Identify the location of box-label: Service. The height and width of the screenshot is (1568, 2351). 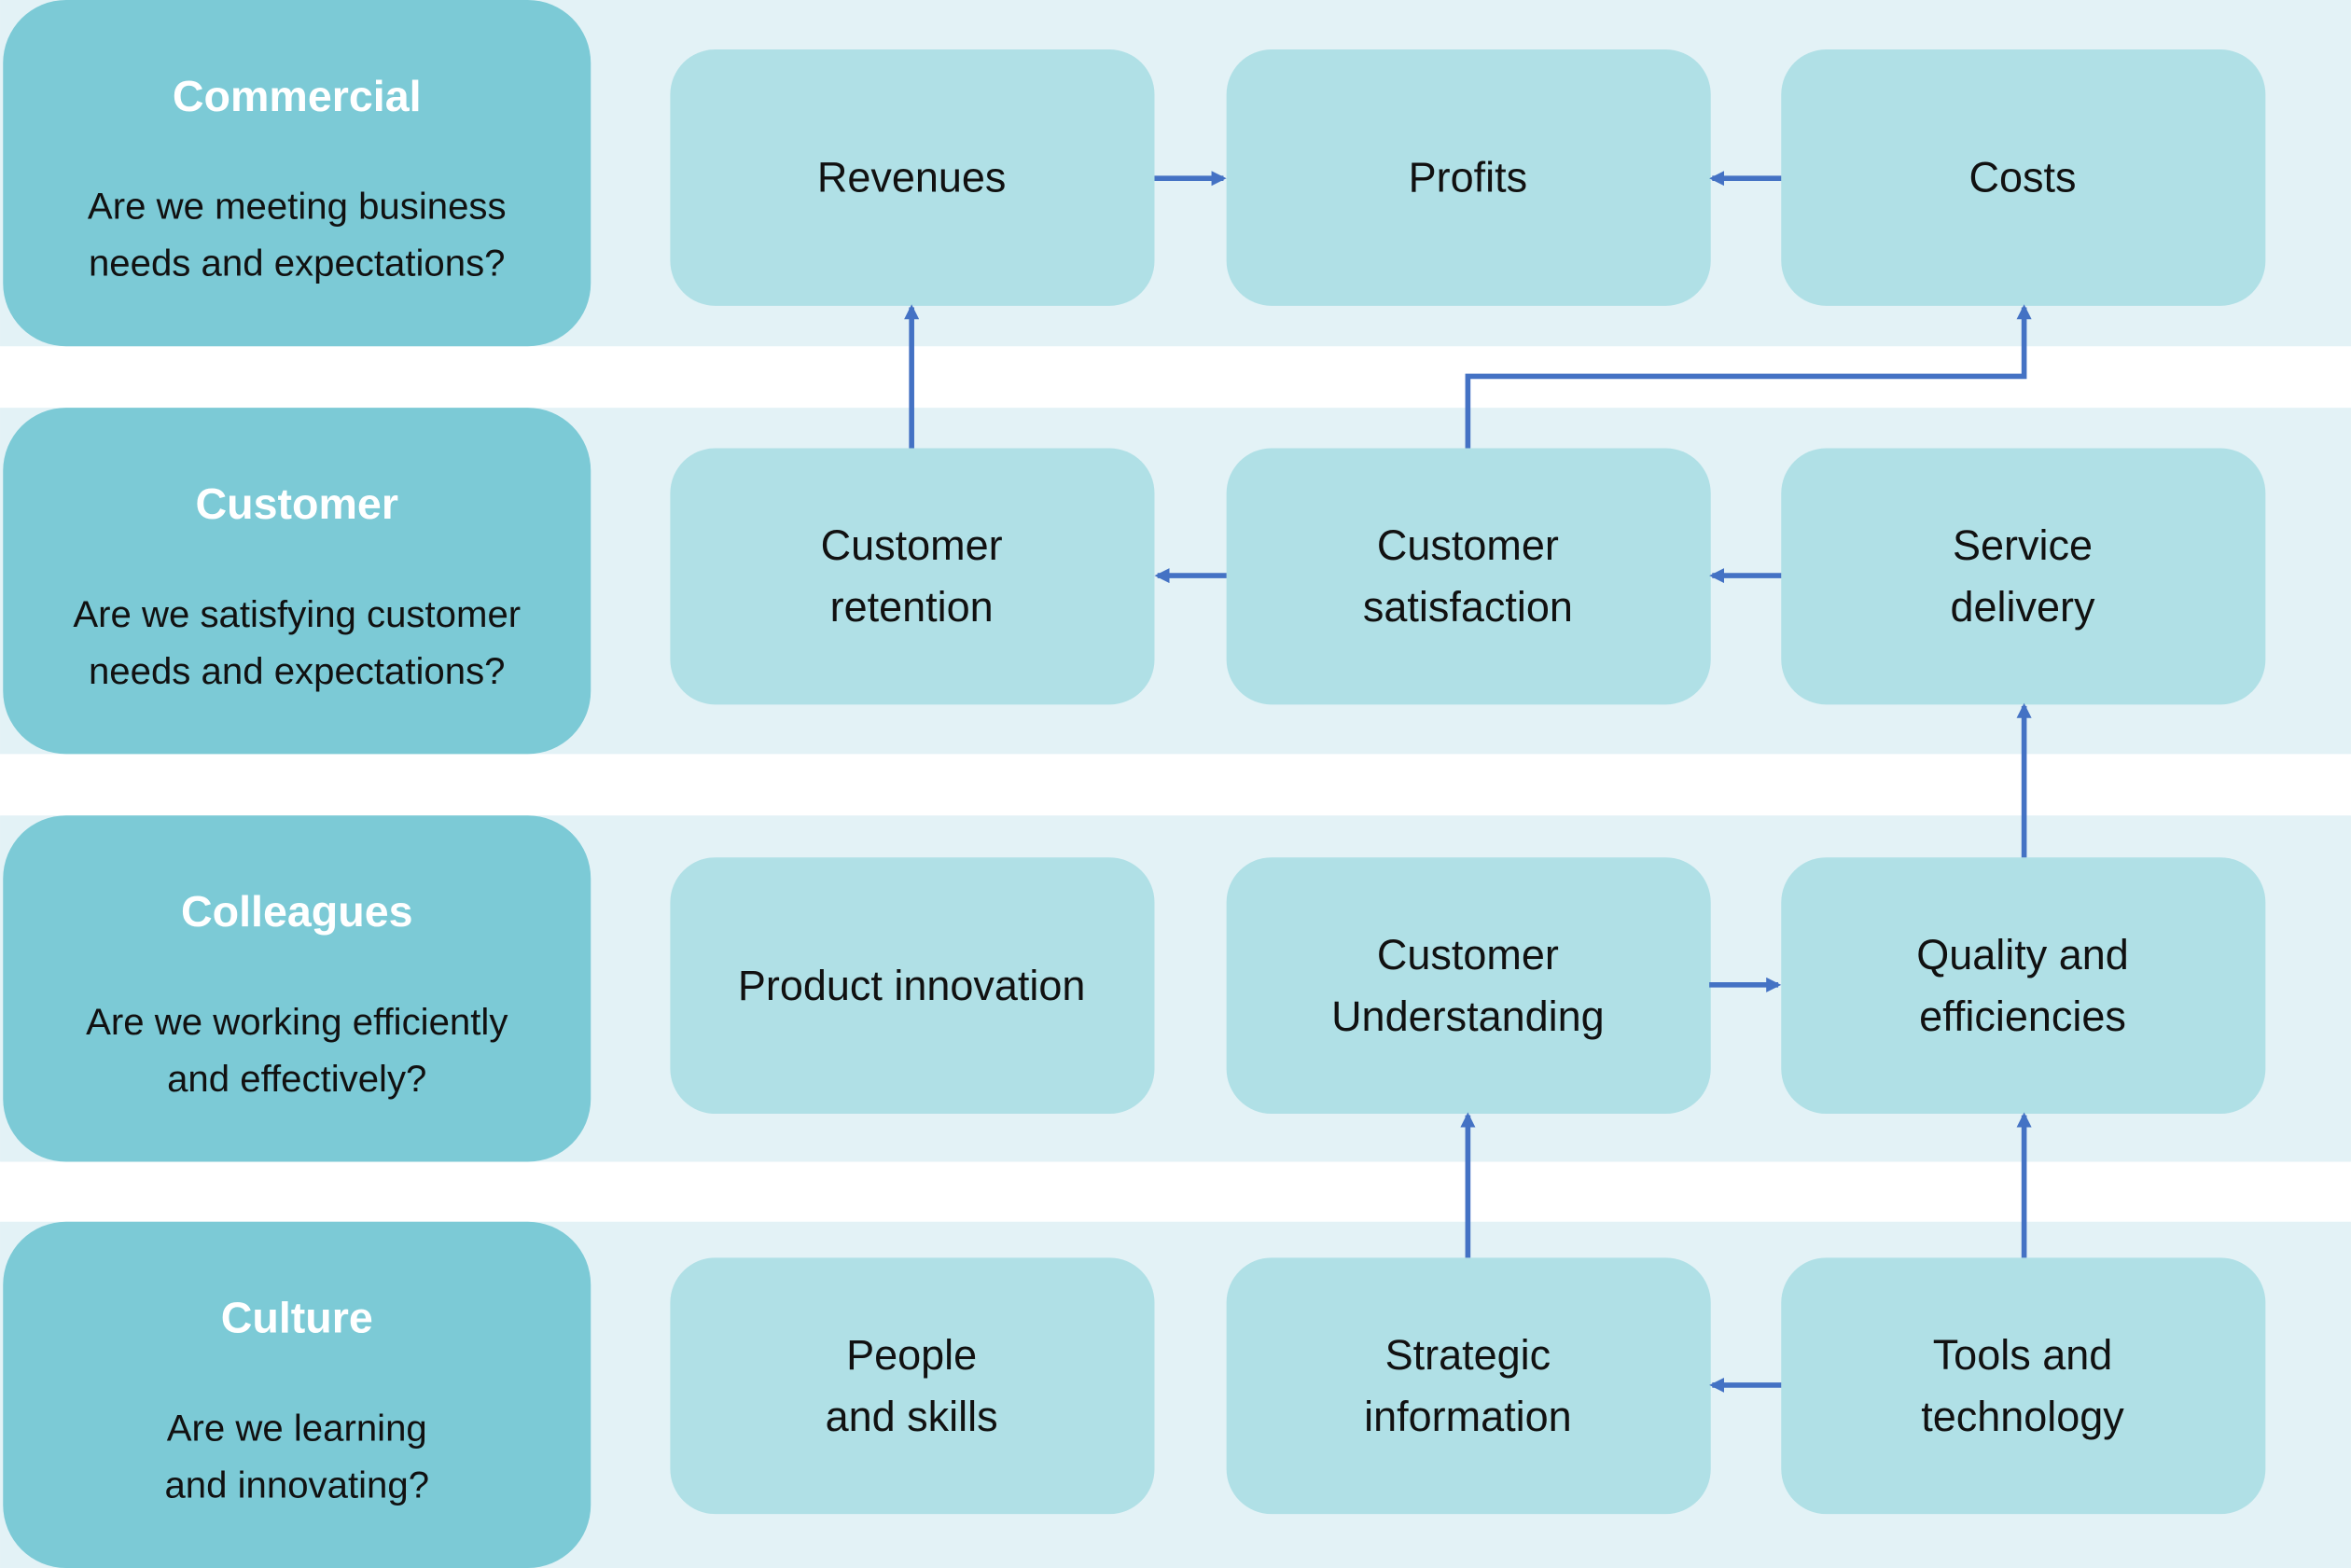
(2023, 545).